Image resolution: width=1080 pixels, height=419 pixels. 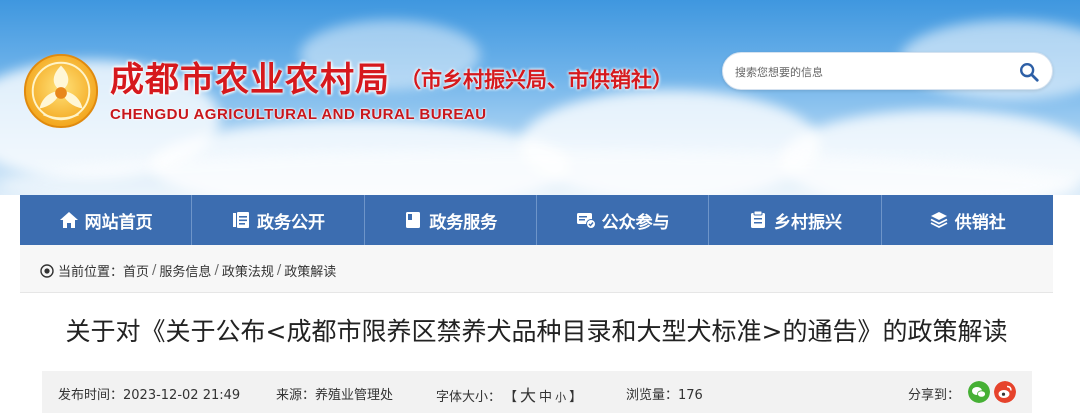 What do you see at coordinates (934, 395) in the screenshot?
I see `share-label: 分享到：` at bounding box center [934, 395].